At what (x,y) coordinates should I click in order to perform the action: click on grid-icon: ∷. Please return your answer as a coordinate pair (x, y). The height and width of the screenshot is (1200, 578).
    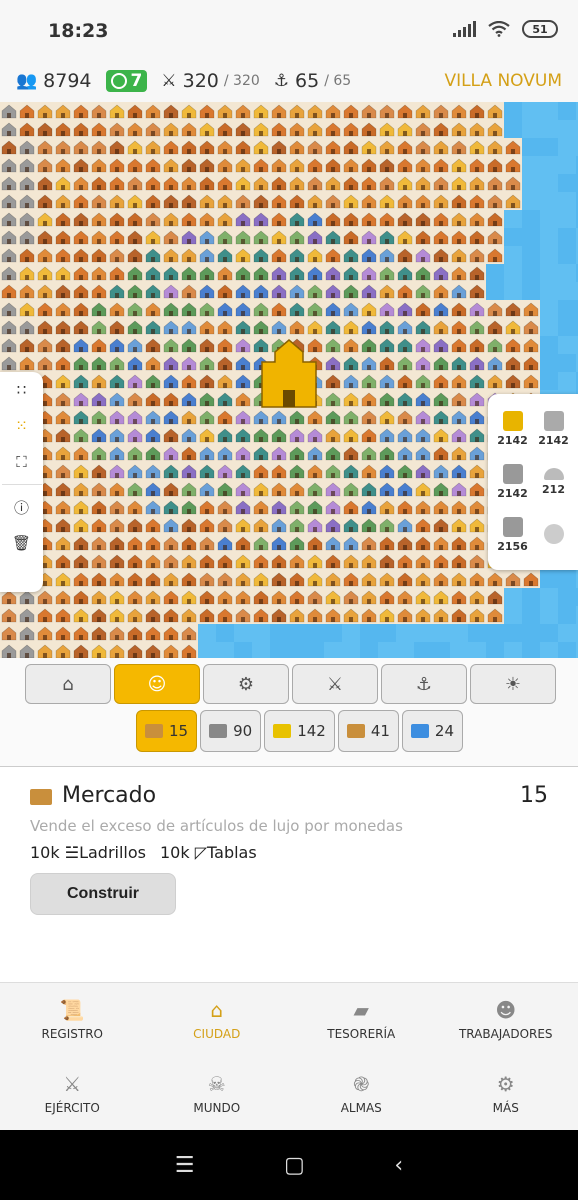
    Looking at the image, I should click on (21, 390).